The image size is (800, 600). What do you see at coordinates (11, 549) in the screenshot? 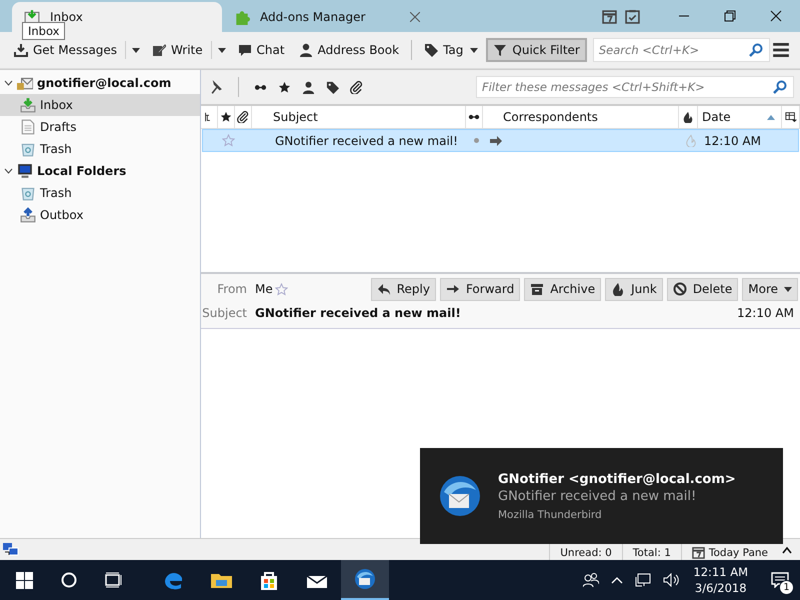
I see `network-computers-icon` at bounding box center [11, 549].